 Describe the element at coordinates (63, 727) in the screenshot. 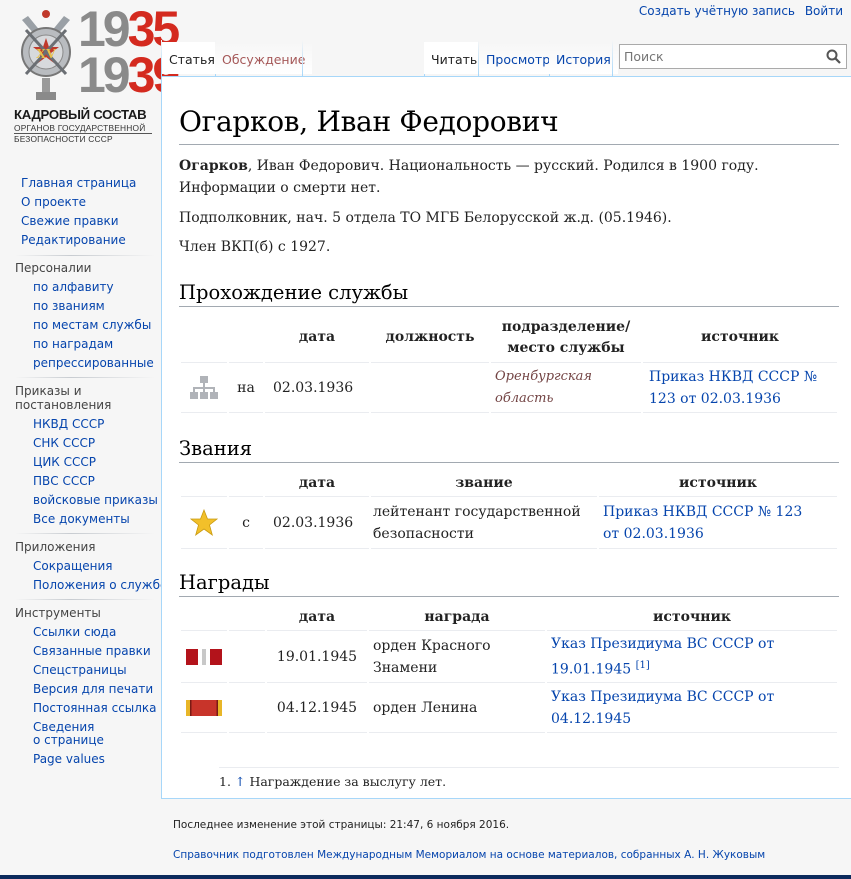

I see `sidebar-item-page-info-1: Сведения` at that location.